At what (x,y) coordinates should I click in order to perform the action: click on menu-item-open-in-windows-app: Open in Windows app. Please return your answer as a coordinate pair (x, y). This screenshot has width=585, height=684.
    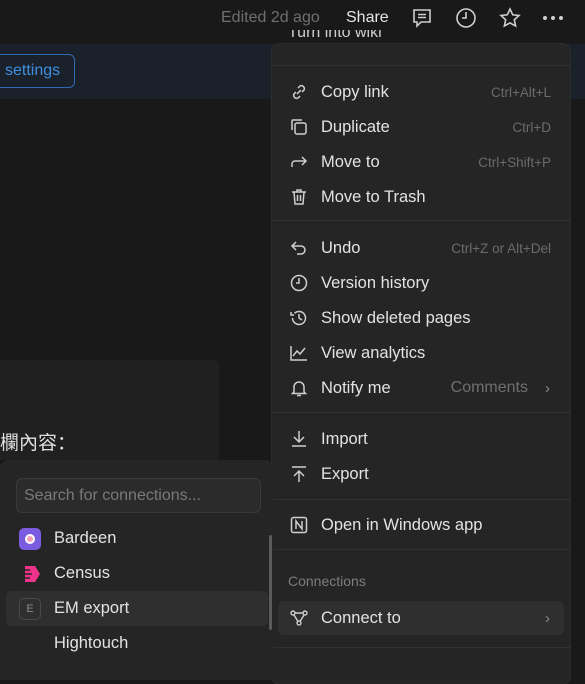
    Looking at the image, I should click on (421, 525).